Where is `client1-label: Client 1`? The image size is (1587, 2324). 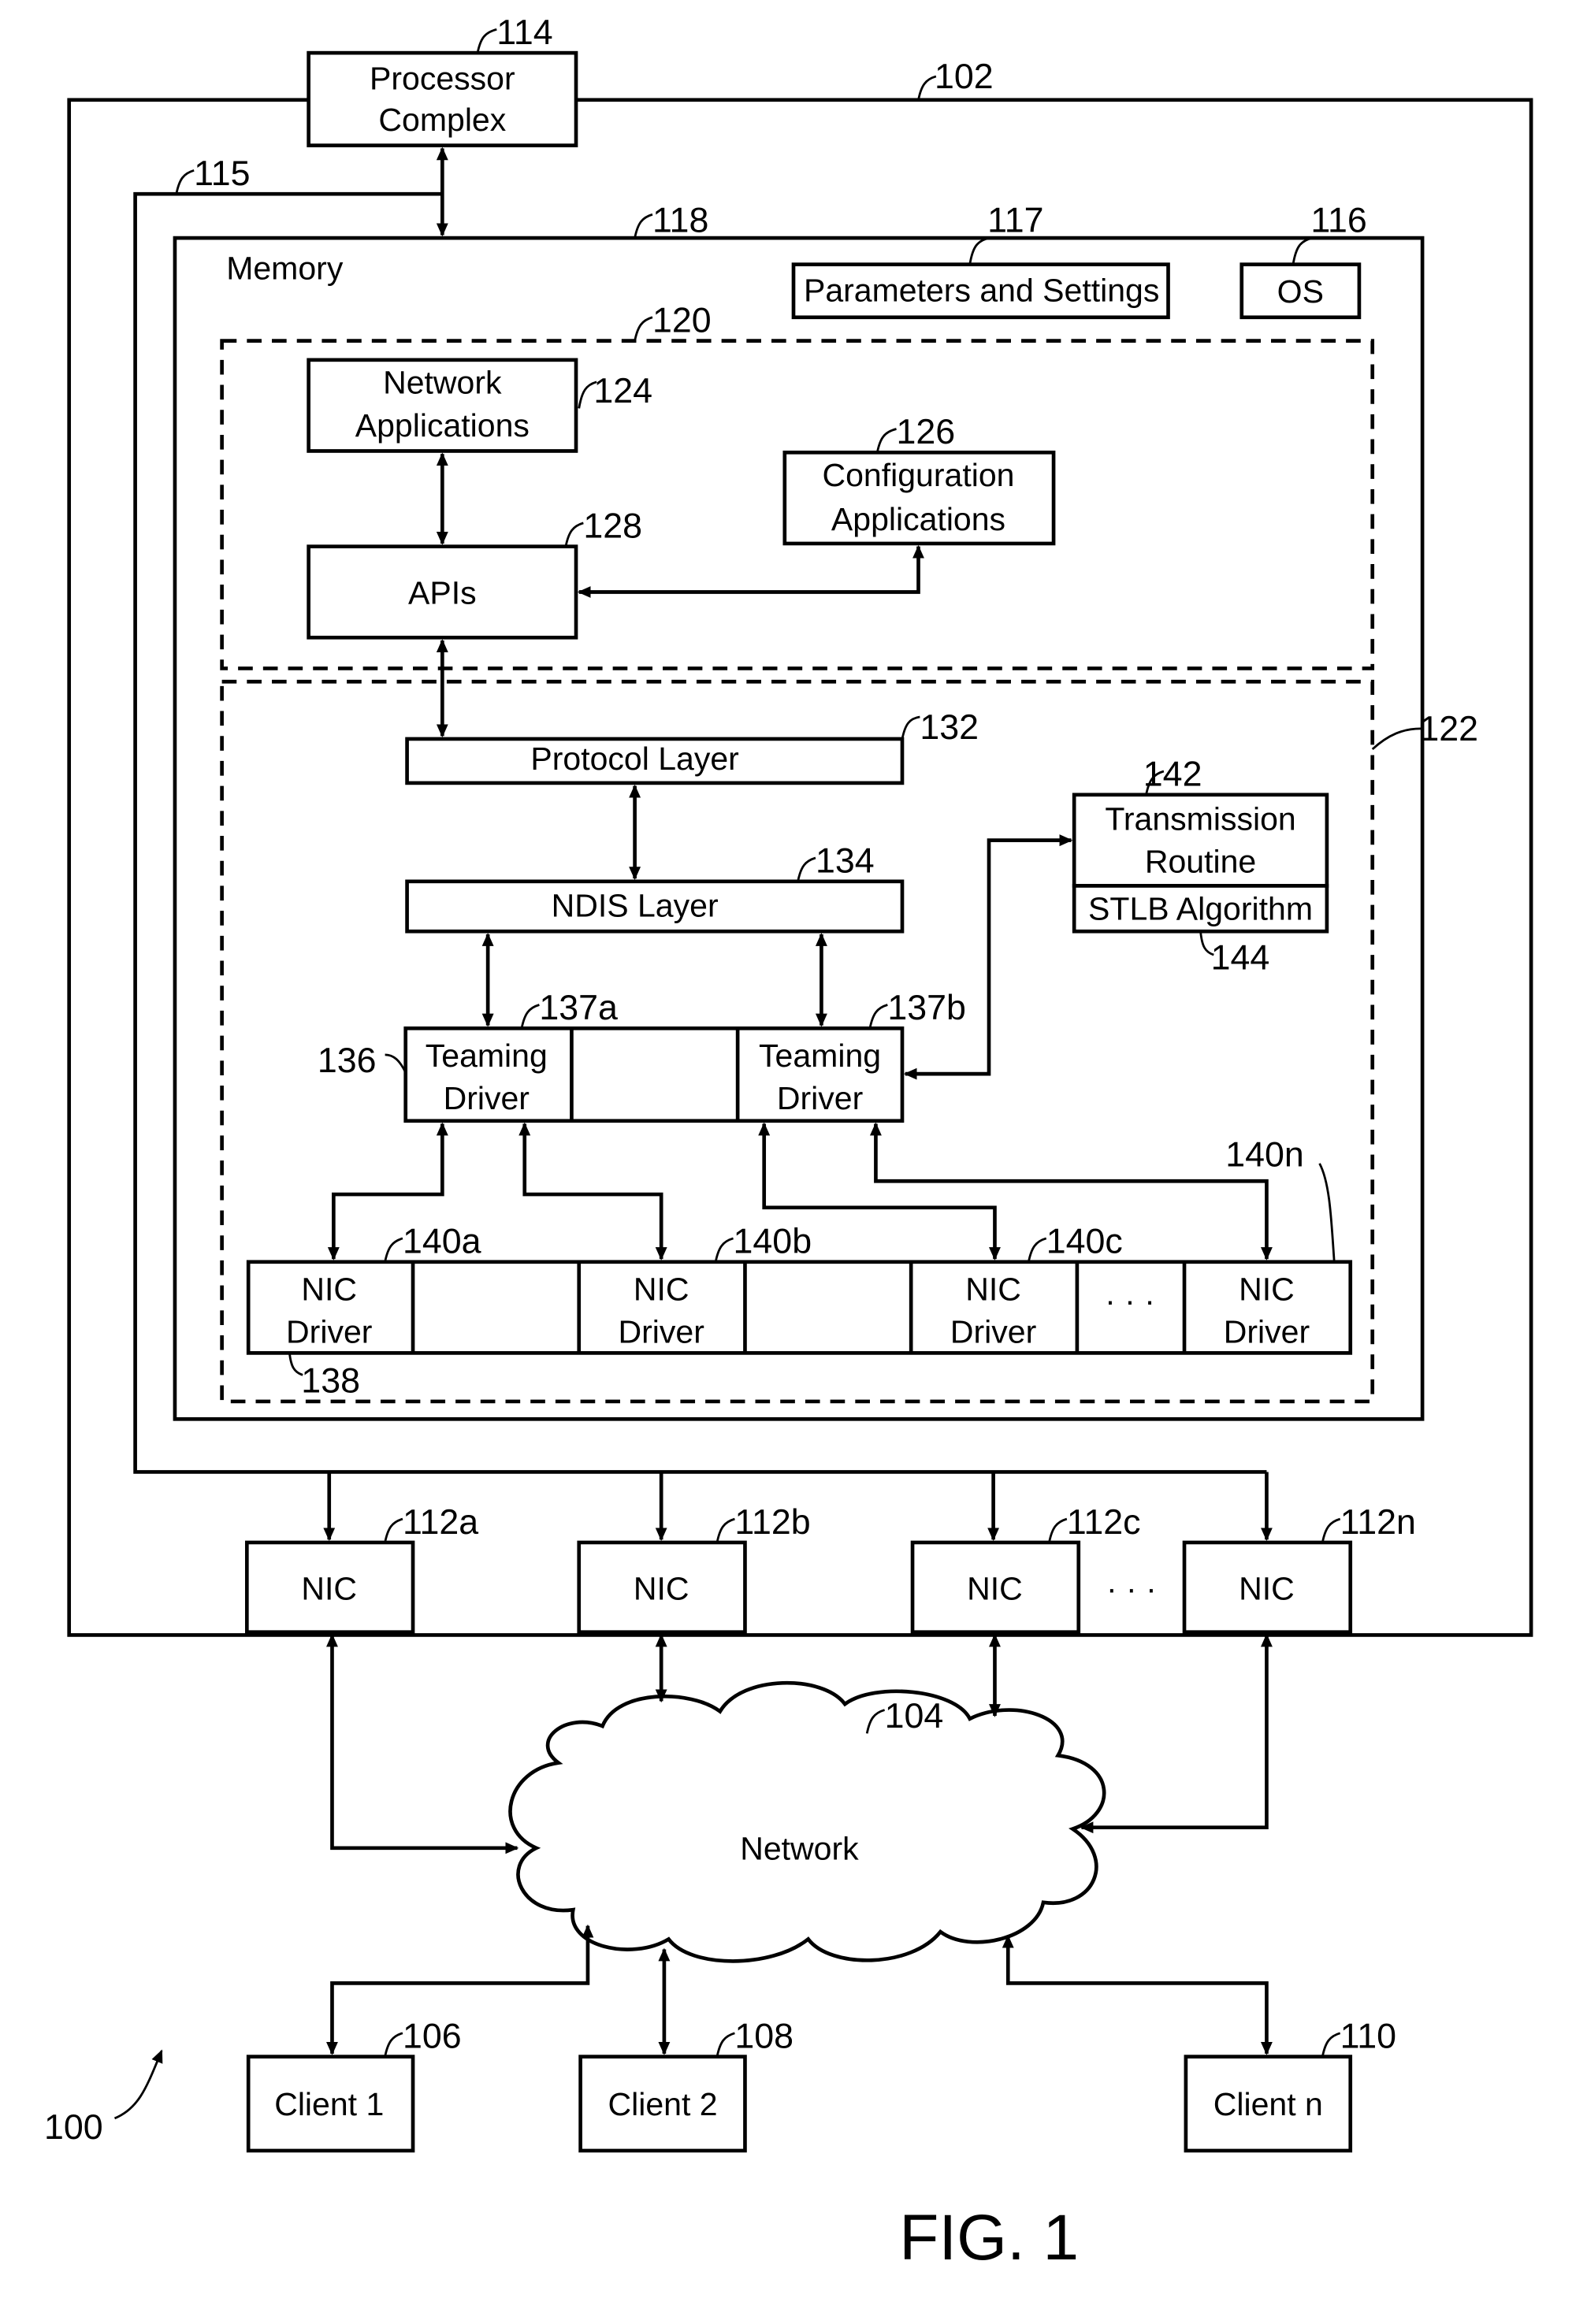 client1-label: Client 1 is located at coordinates (329, 2104).